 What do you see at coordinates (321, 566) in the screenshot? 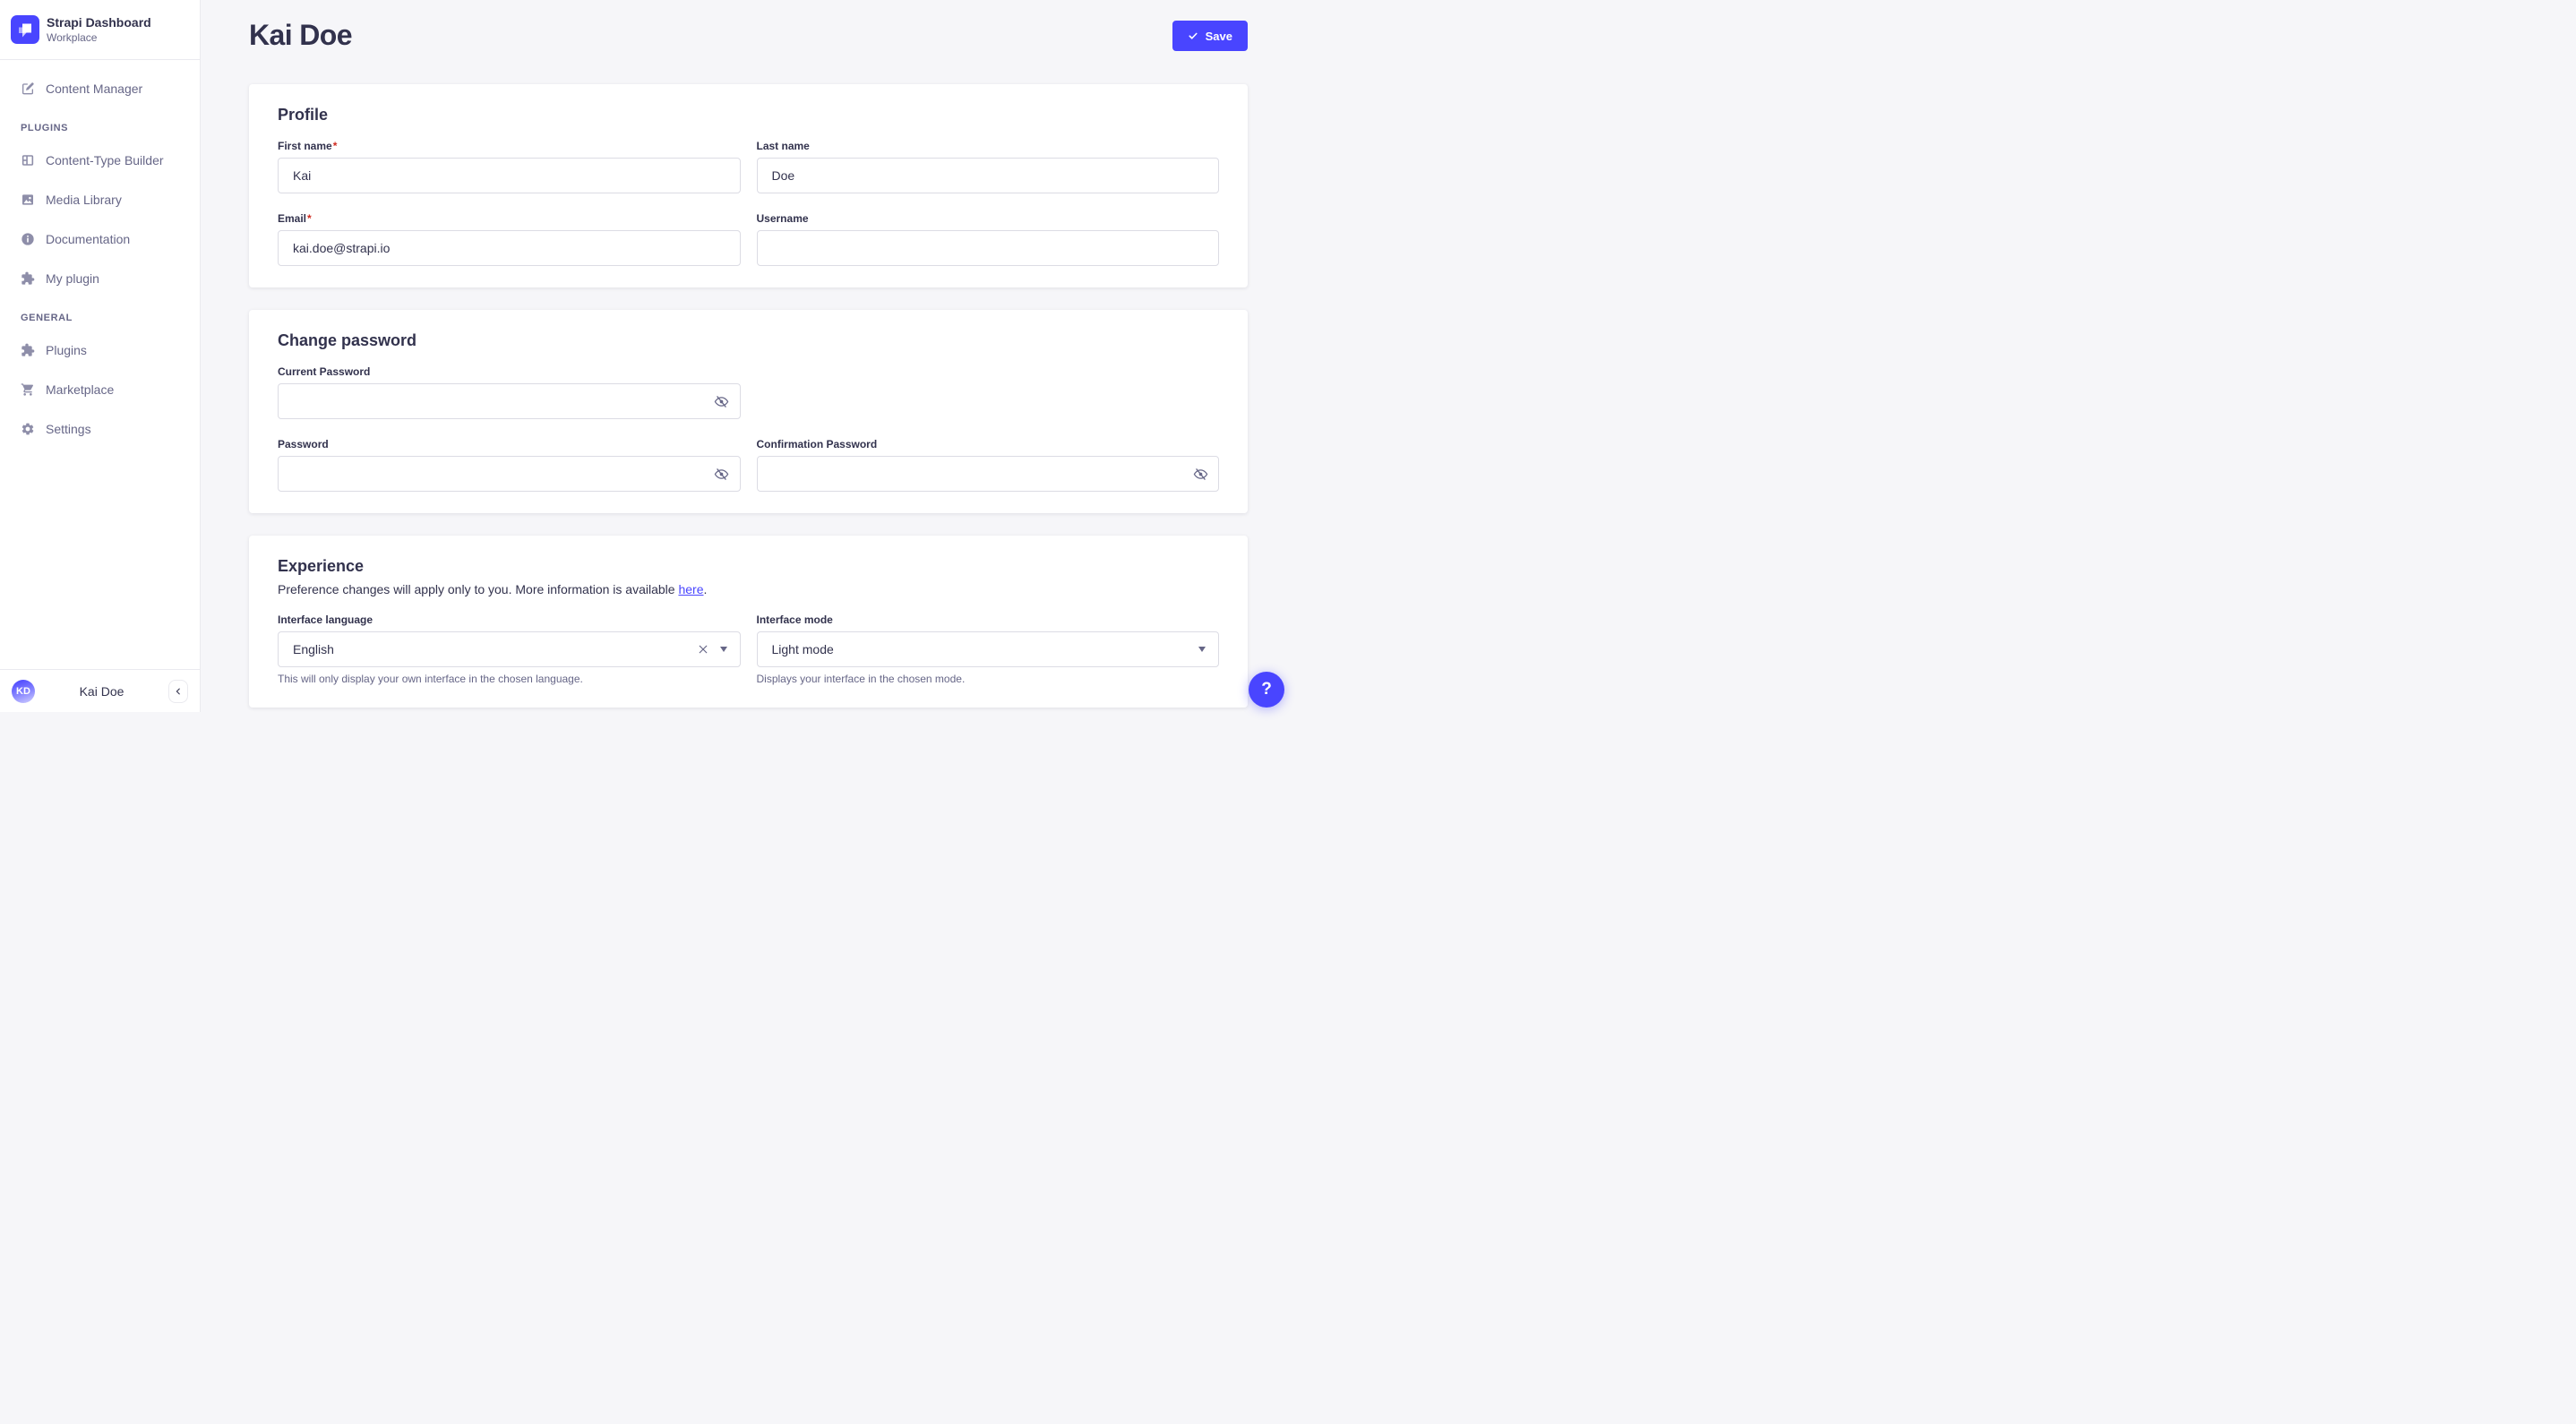
I see `experience-card-title: Experience` at bounding box center [321, 566].